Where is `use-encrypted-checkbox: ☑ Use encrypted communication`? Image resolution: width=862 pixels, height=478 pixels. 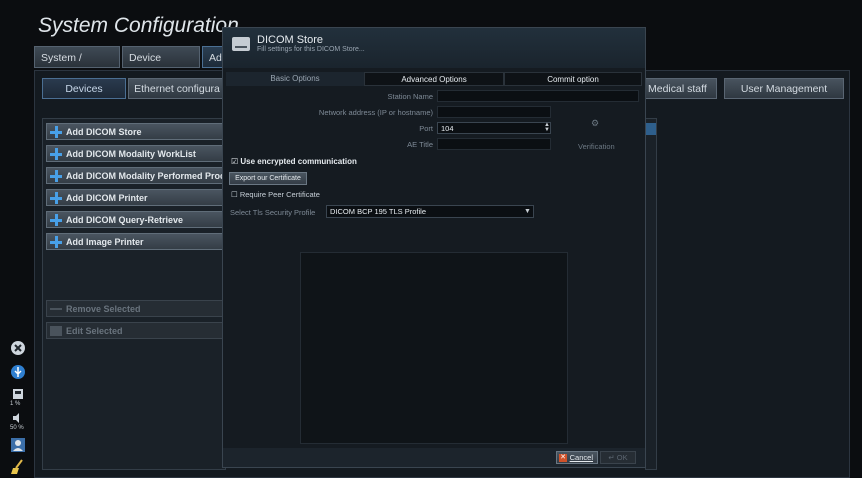
use-encrypted-checkbox: ☑ Use encrypted communication is located at coordinates (294, 161).